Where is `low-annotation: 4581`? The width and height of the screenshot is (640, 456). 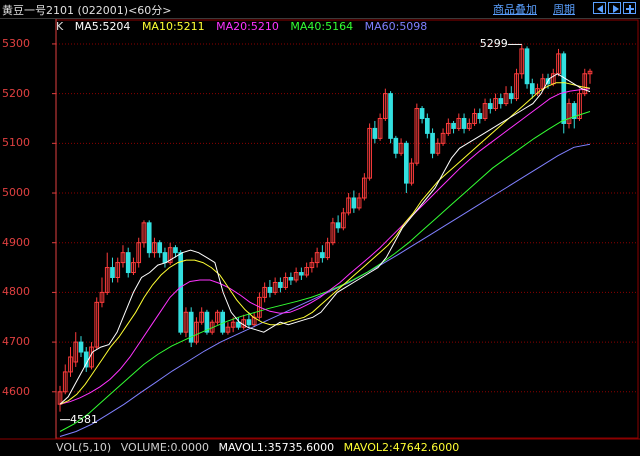
low-annotation: 4581 is located at coordinates (84, 419).